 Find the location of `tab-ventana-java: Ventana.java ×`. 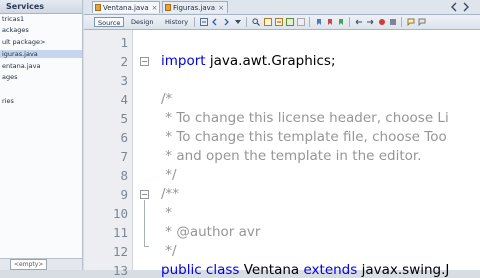

tab-ventana-java: Ventana.java × is located at coordinates (126, 7).